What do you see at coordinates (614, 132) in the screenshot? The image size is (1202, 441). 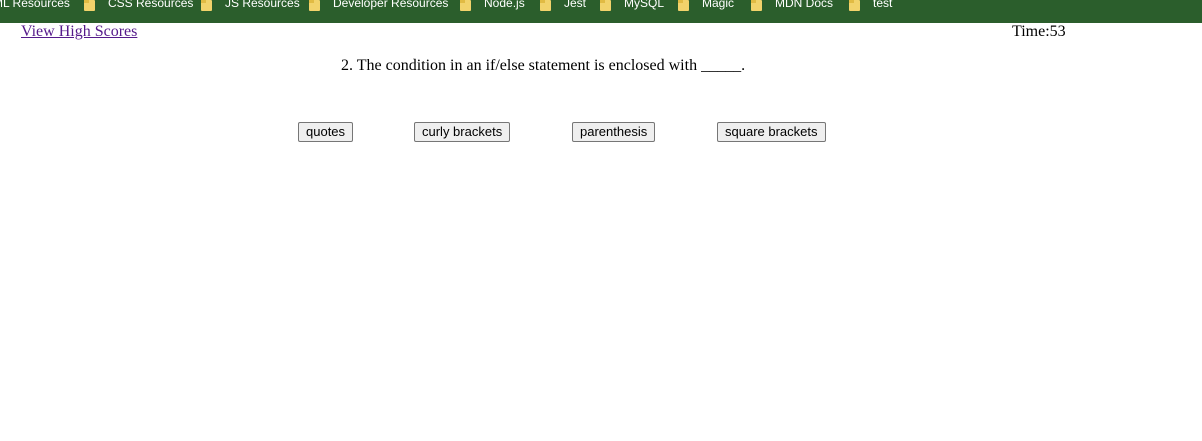 I see `answer-button-parenthesis: parenthesis` at bounding box center [614, 132].